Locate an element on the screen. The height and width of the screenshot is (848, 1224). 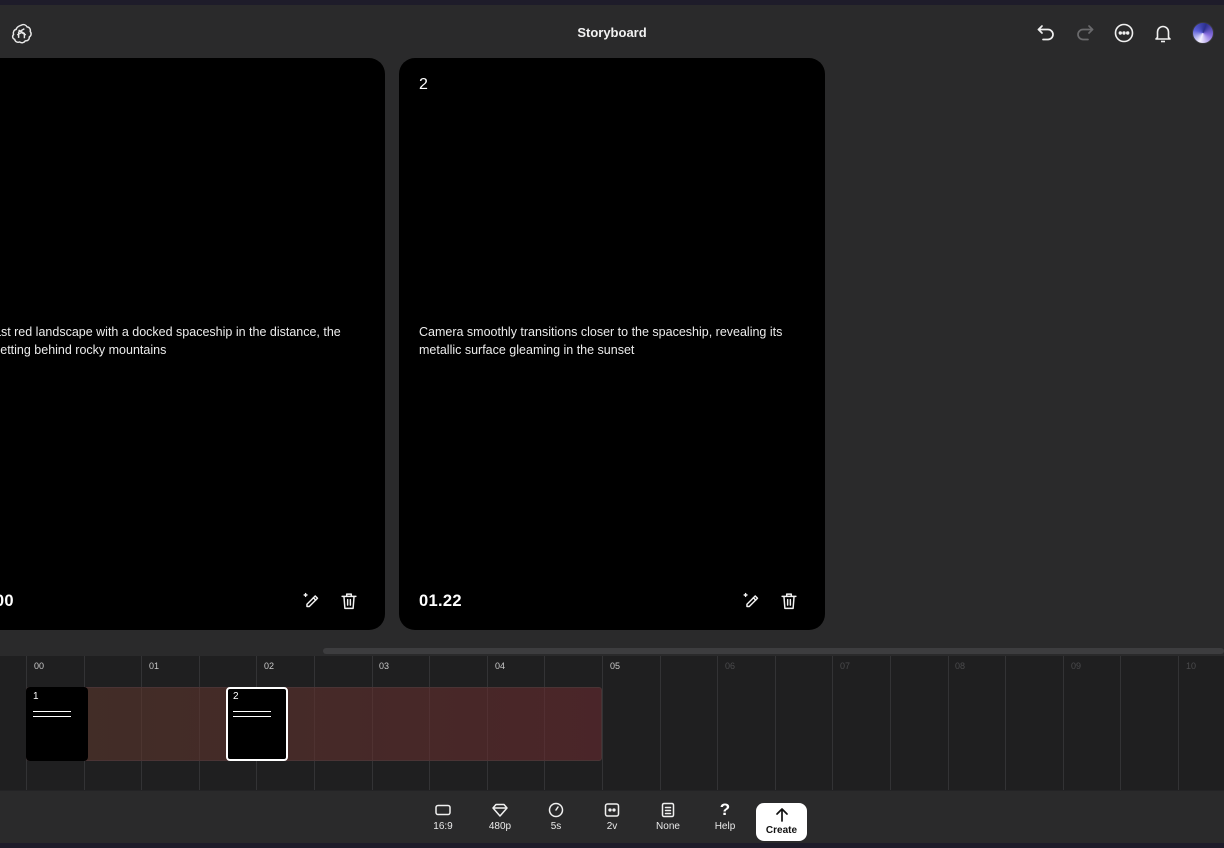
preset-icon is located at coordinates (668, 810).